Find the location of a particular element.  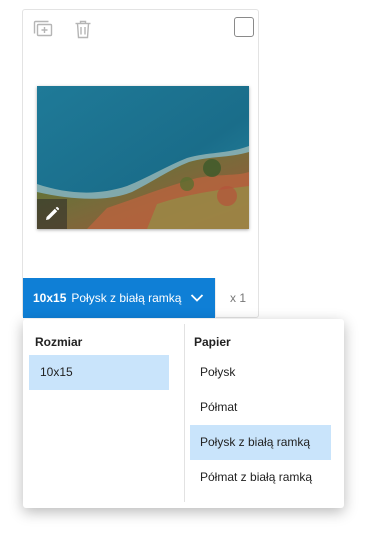

selected-paper: Połysk z białą ramką is located at coordinates (126, 298).